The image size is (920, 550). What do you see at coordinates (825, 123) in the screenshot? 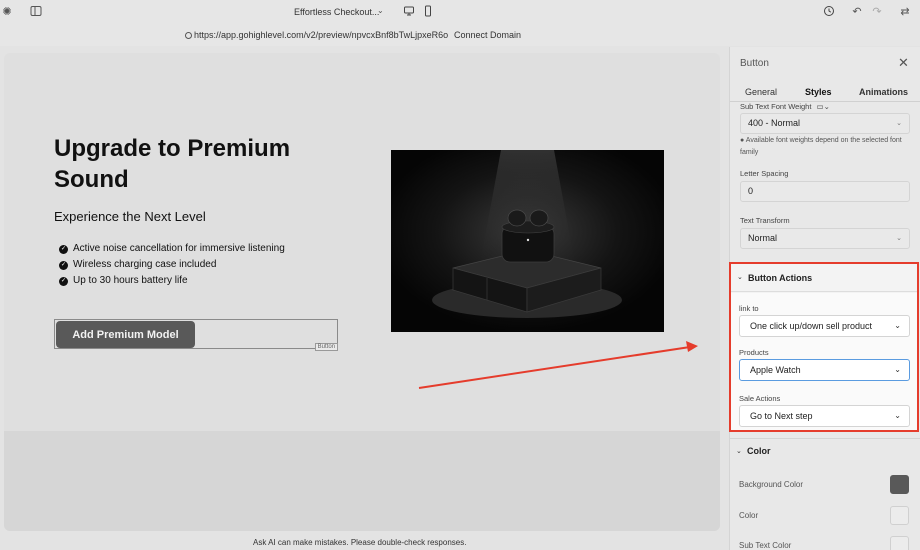
I see `font-weight-select: 400 - Normal ⌄` at bounding box center [825, 123].